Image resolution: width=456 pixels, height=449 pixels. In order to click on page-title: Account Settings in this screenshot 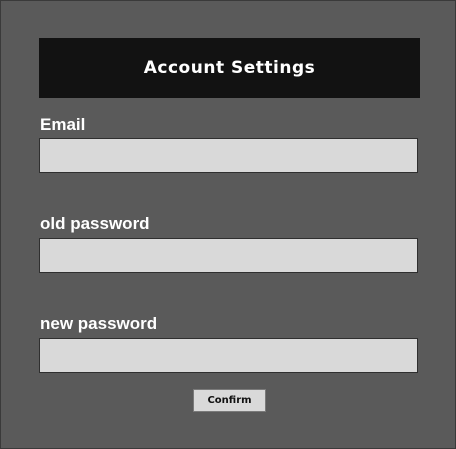, I will do `click(229, 68)`.